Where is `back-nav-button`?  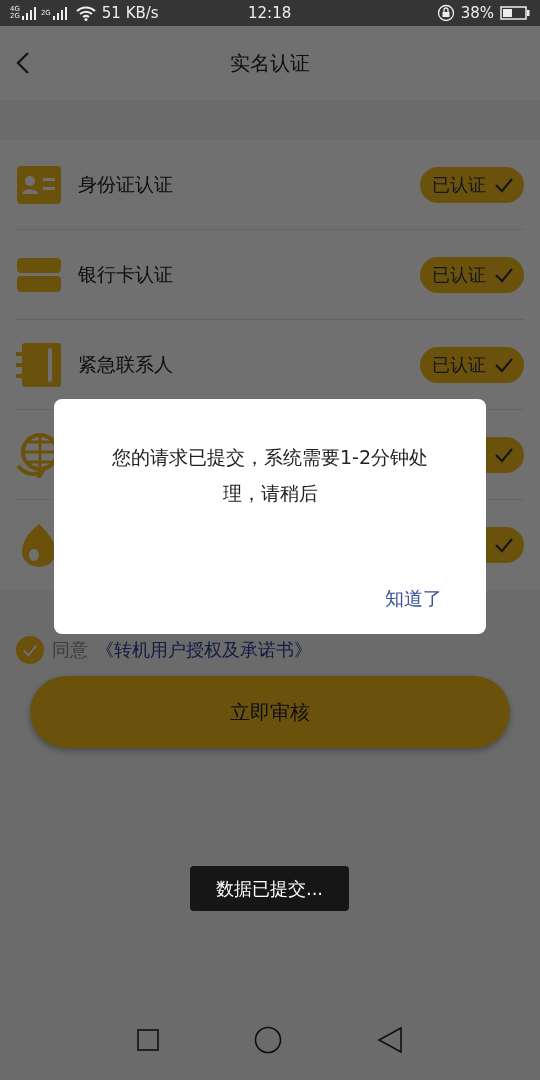 back-nav-button is located at coordinates (389, 1040).